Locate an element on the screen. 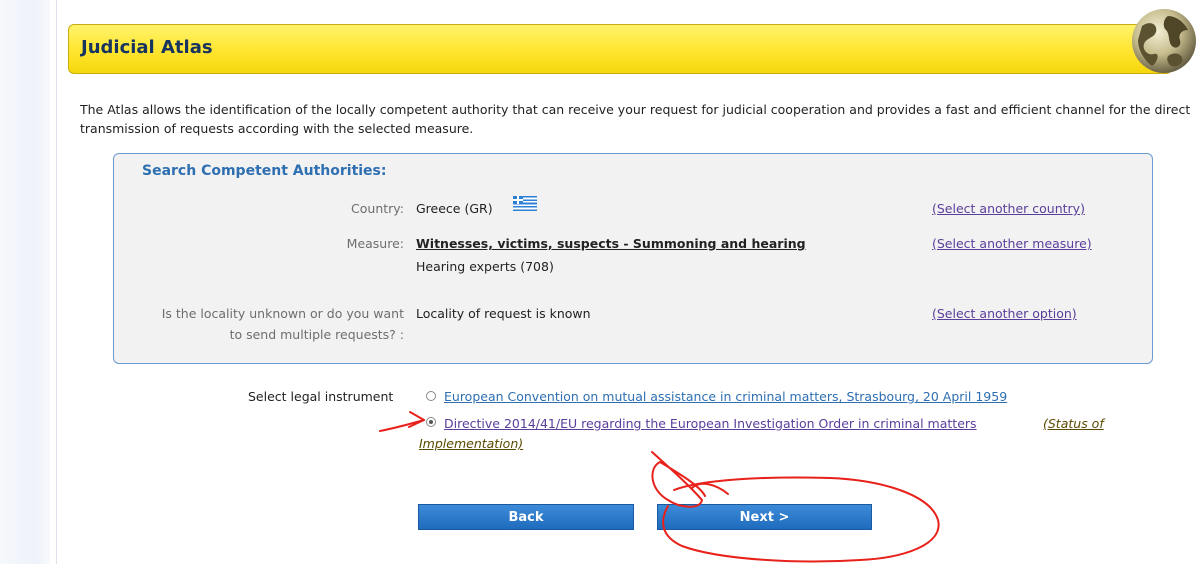  select-another-measure-link: (Select another measure) is located at coordinates (1012, 243).